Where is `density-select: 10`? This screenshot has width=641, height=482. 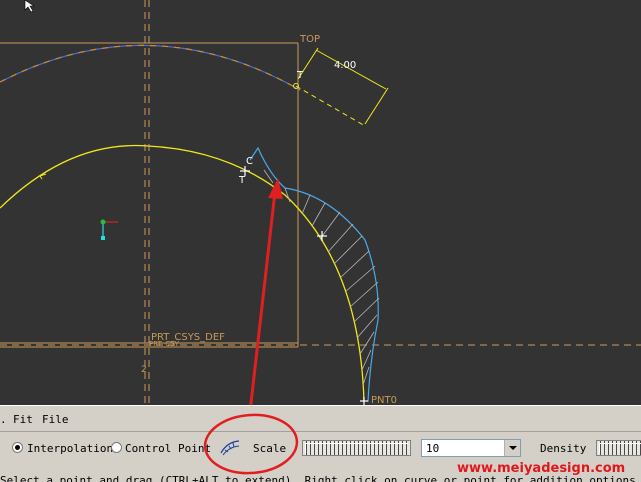 density-select: 10 is located at coordinates (471, 448).